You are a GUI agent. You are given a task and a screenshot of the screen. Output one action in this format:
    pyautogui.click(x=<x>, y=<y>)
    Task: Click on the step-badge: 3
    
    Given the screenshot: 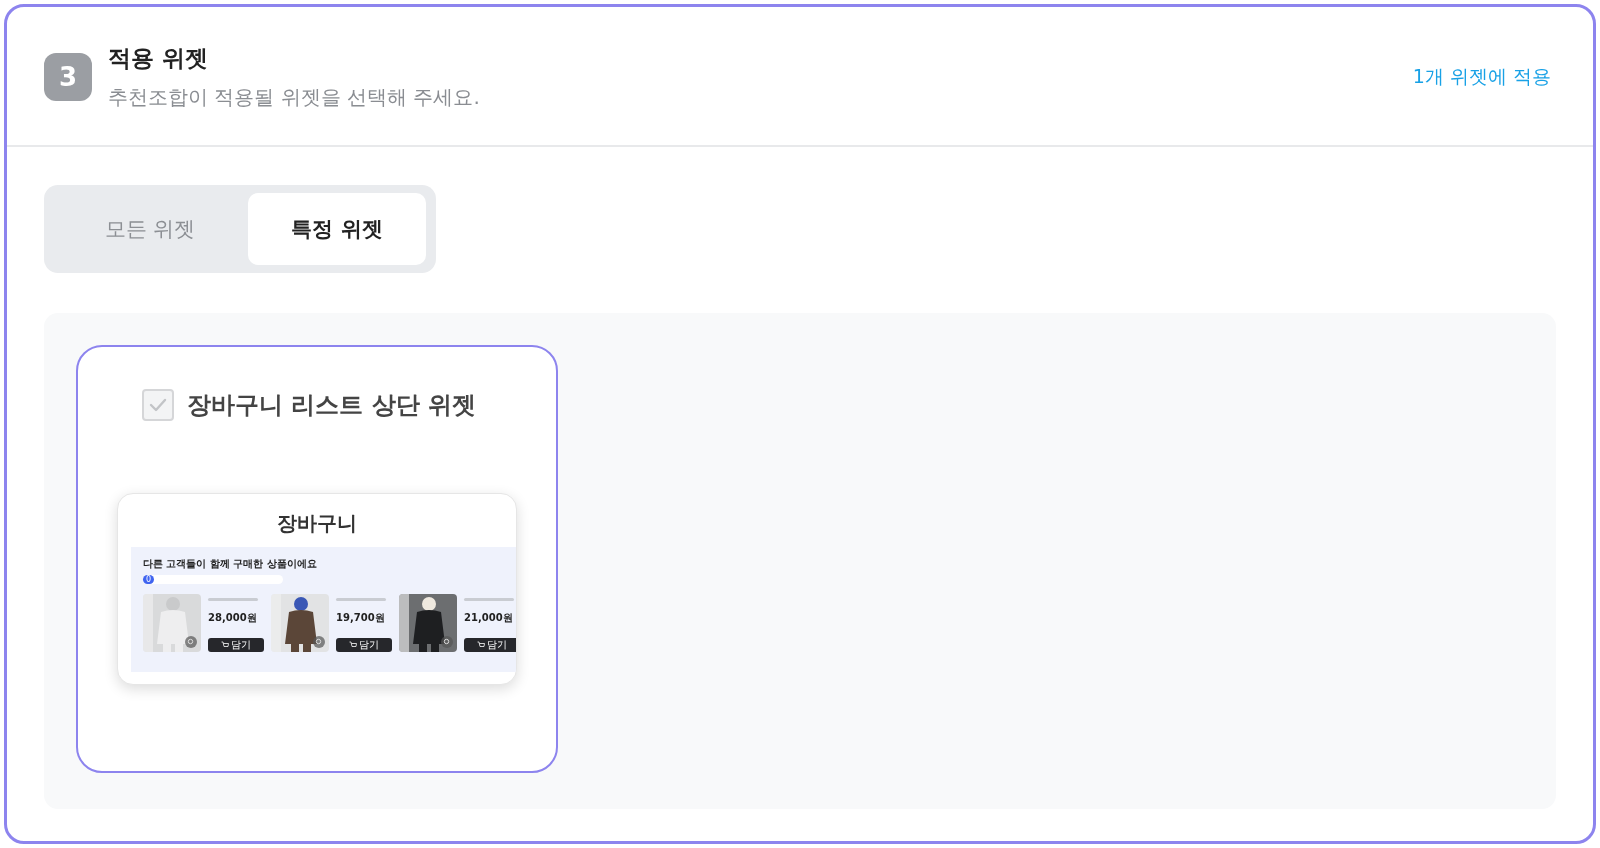 What is the action you would take?
    pyautogui.click(x=68, y=77)
    